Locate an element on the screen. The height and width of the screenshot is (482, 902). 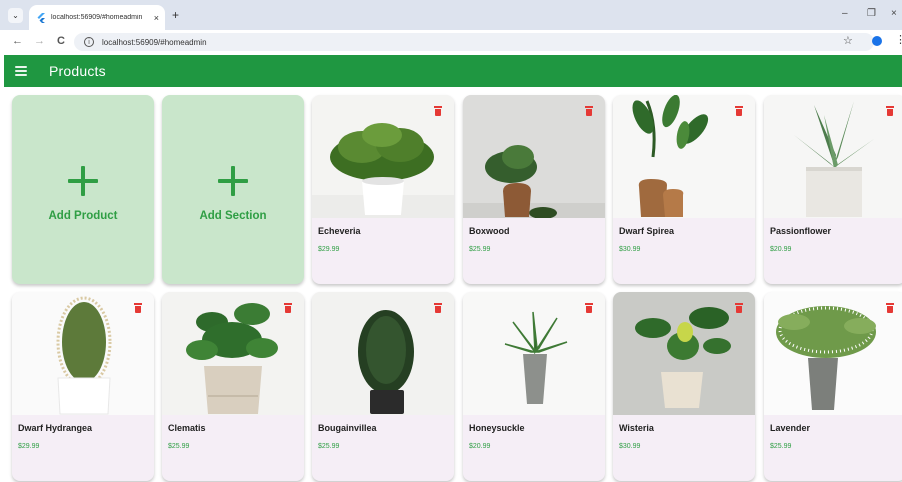
browser-address-bar: ← → C i localhost:56909/#homeadmin is located at coordinates (451, 42).